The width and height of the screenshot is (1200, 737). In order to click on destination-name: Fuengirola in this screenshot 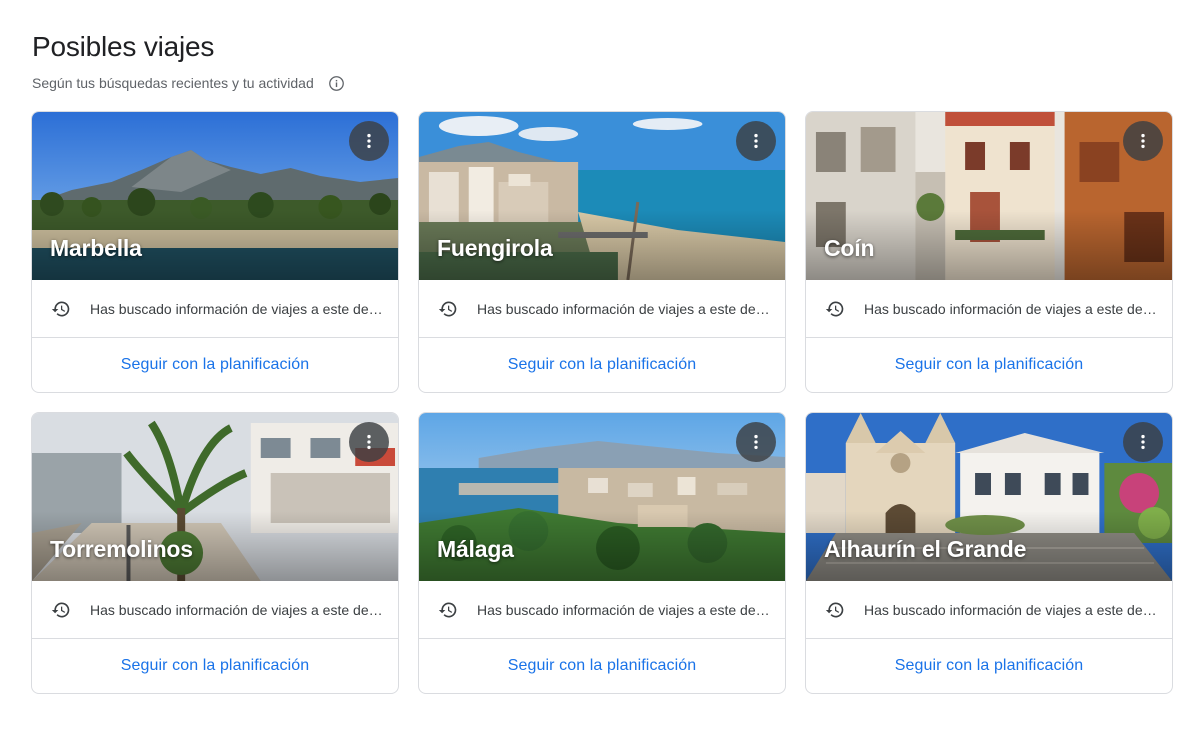, I will do `click(495, 248)`.